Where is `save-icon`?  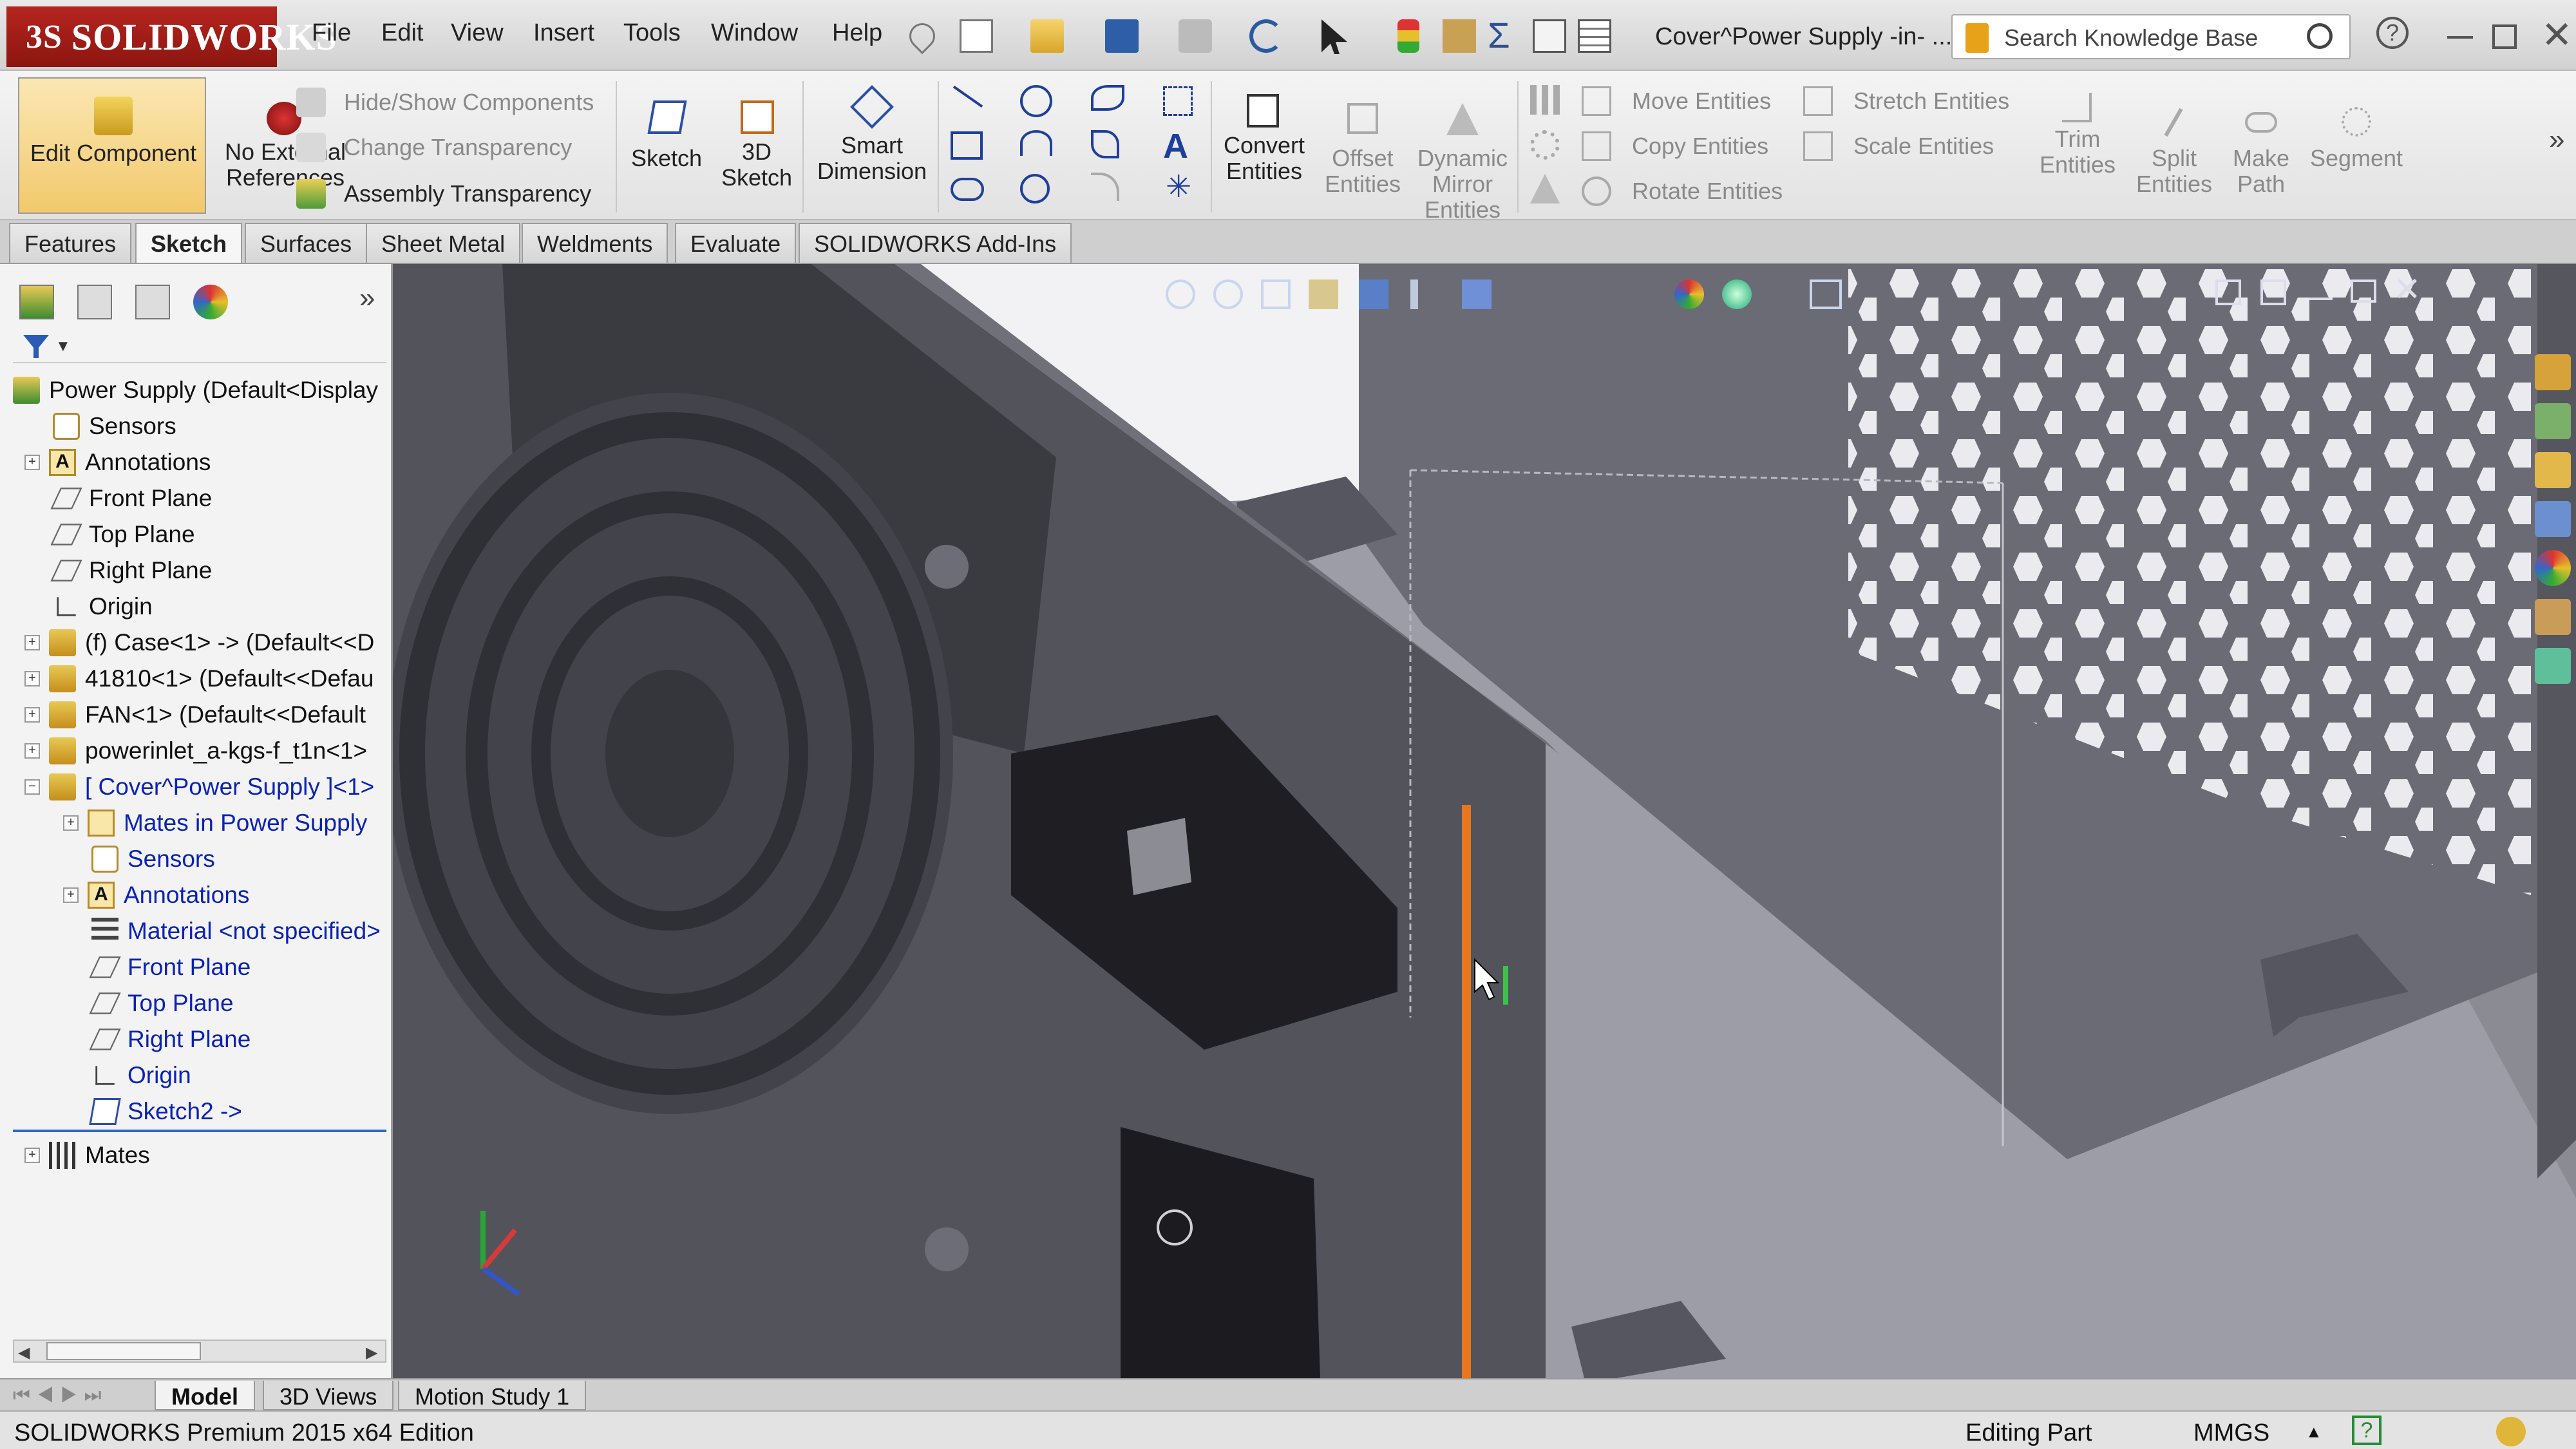
save-icon is located at coordinates (1122, 36).